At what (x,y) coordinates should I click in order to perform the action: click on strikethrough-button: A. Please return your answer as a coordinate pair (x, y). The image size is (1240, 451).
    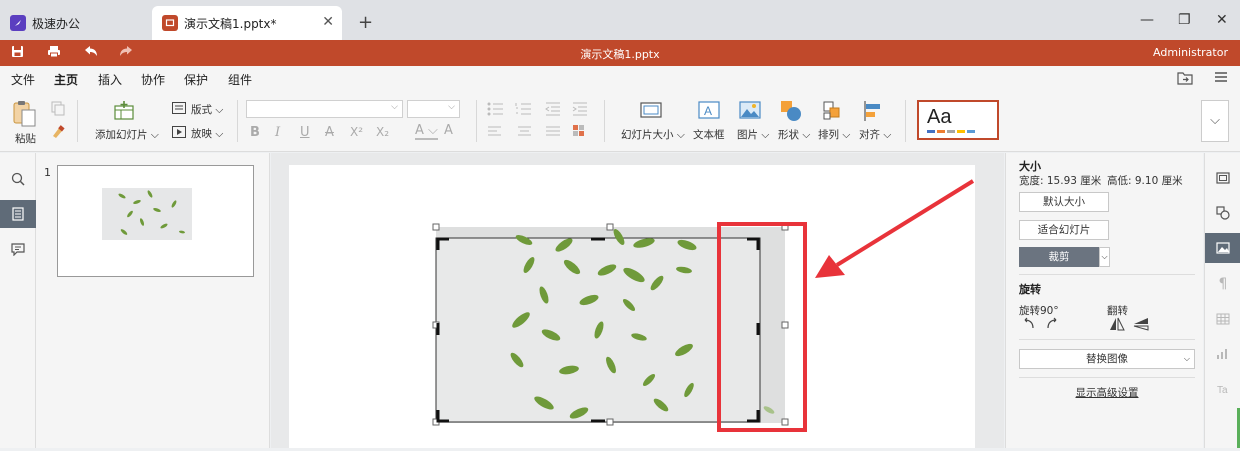
    Looking at the image, I should click on (329, 132).